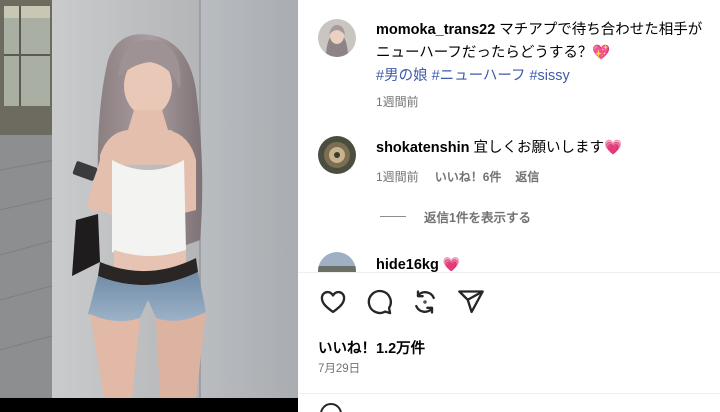 The height and width of the screenshot is (412, 720). What do you see at coordinates (397, 177) in the screenshot?
I see `comment-time: 1週間前` at bounding box center [397, 177].